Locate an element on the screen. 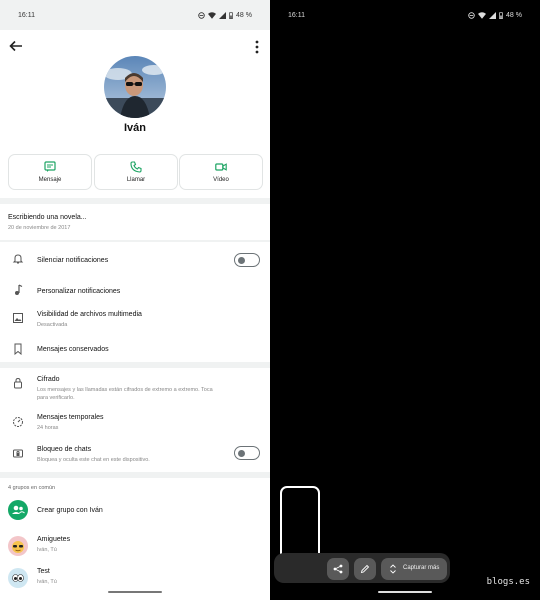 This screenshot has width=540, height=600. image-icon is located at coordinates (18, 318).